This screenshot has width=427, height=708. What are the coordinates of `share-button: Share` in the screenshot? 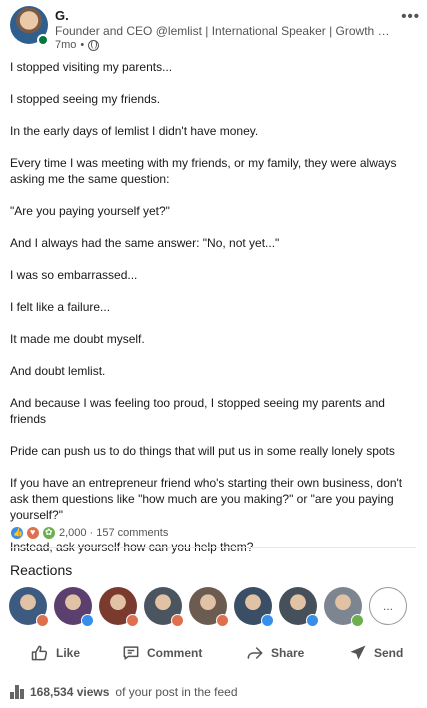 It's located at (274, 653).